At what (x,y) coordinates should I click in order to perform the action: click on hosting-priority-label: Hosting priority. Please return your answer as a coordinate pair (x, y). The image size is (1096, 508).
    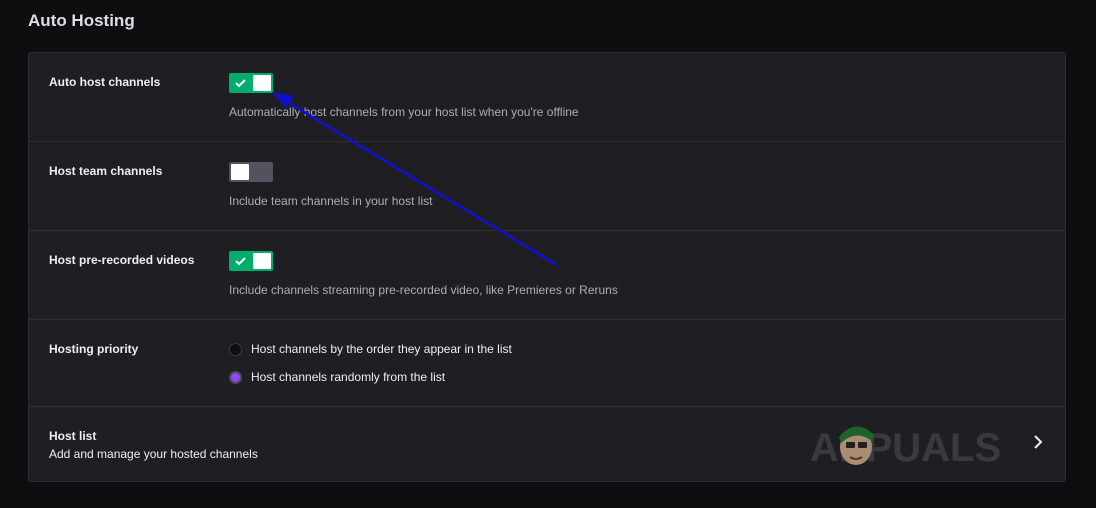
    Looking at the image, I should click on (94, 349).